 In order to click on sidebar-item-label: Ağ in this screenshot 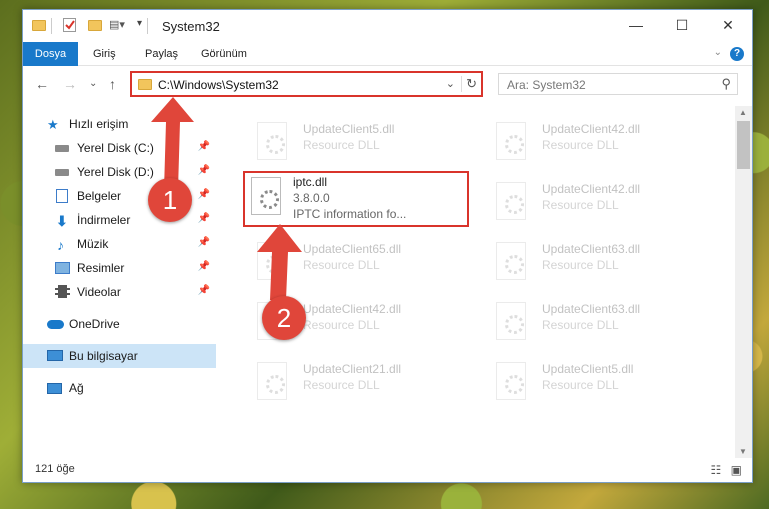, I will do `click(76, 388)`.